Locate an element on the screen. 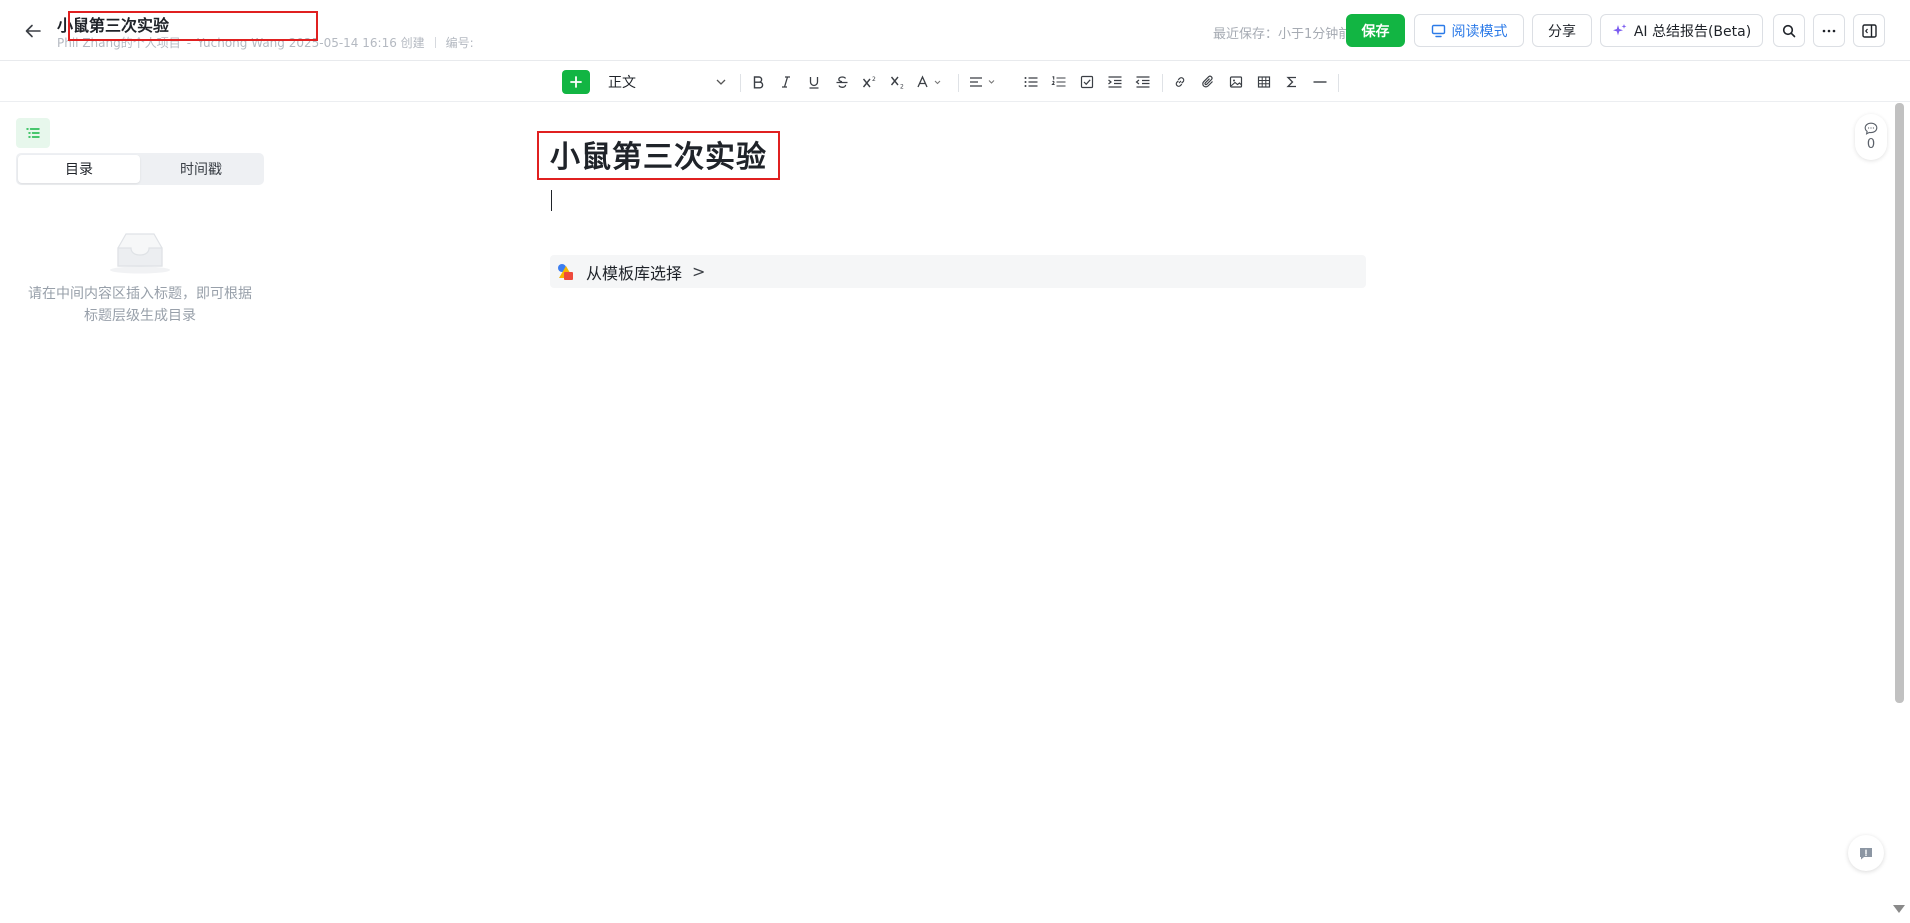 The width and height of the screenshot is (1910, 923). share-button: 分享 is located at coordinates (1562, 30).